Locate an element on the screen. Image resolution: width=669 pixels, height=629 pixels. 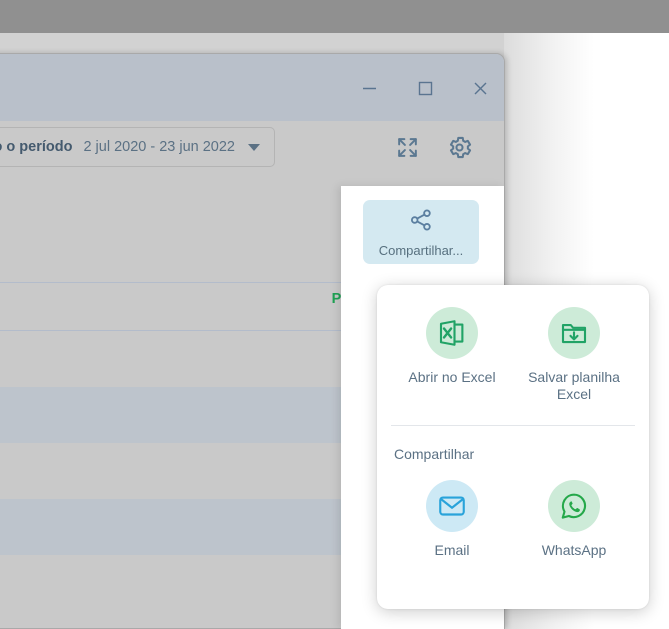
fullscreen-button is located at coordinates (407, 147).